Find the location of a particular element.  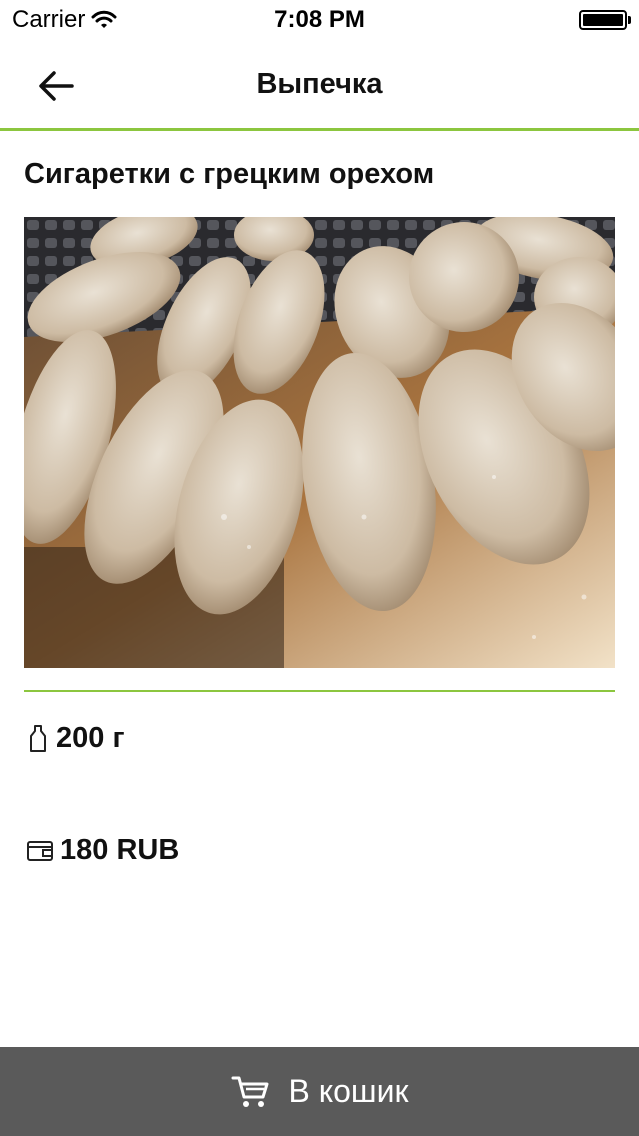

price-row: 180 RUB is located at coordinates (102, 850).